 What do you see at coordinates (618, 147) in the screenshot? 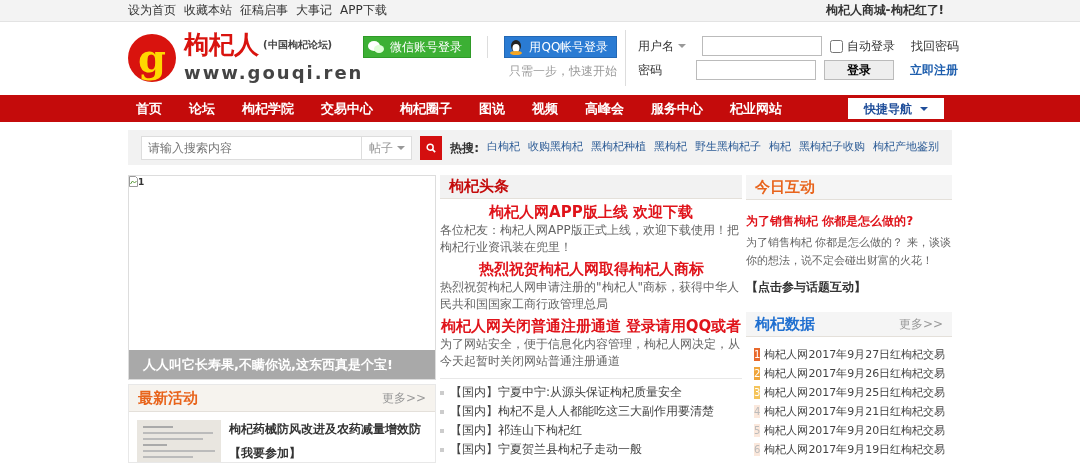
I see `hot-search-link: 黑枸杞种植` at bounding box center [618, 147].